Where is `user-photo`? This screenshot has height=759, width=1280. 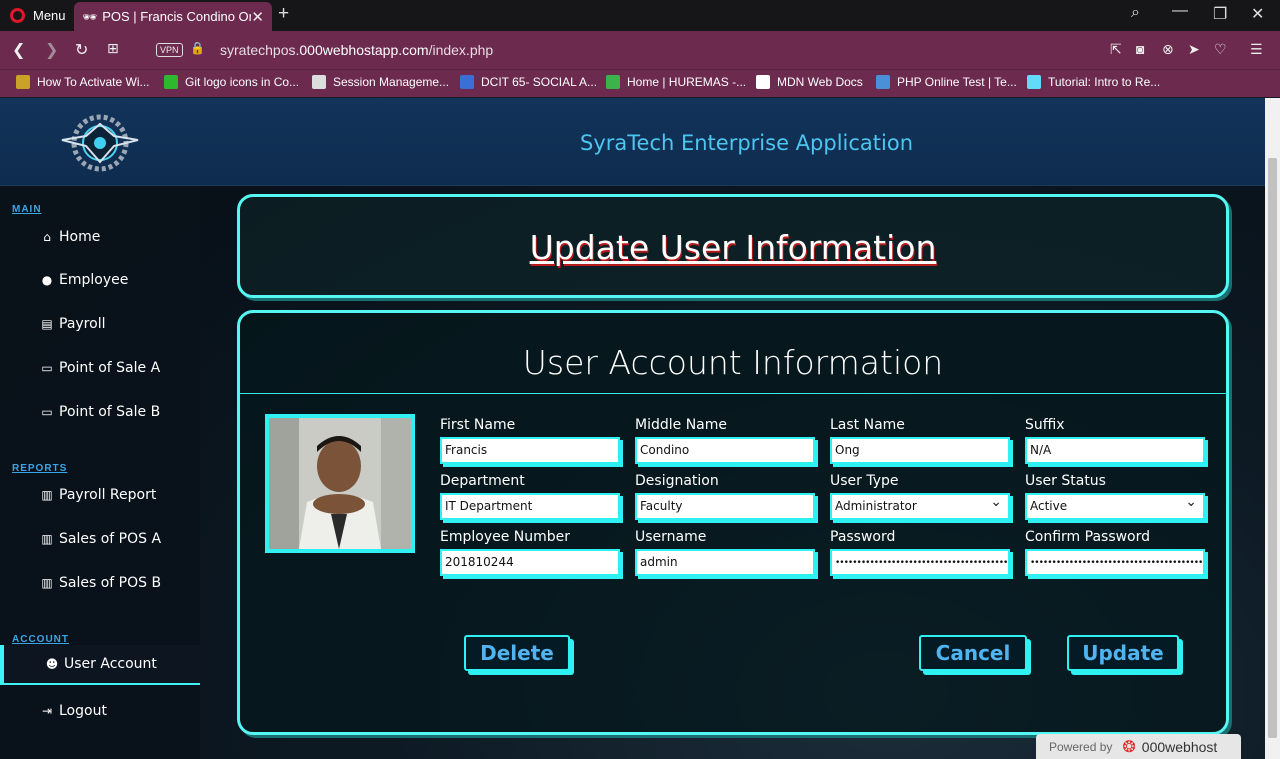 user-photo is located at coordinates (340, 483).